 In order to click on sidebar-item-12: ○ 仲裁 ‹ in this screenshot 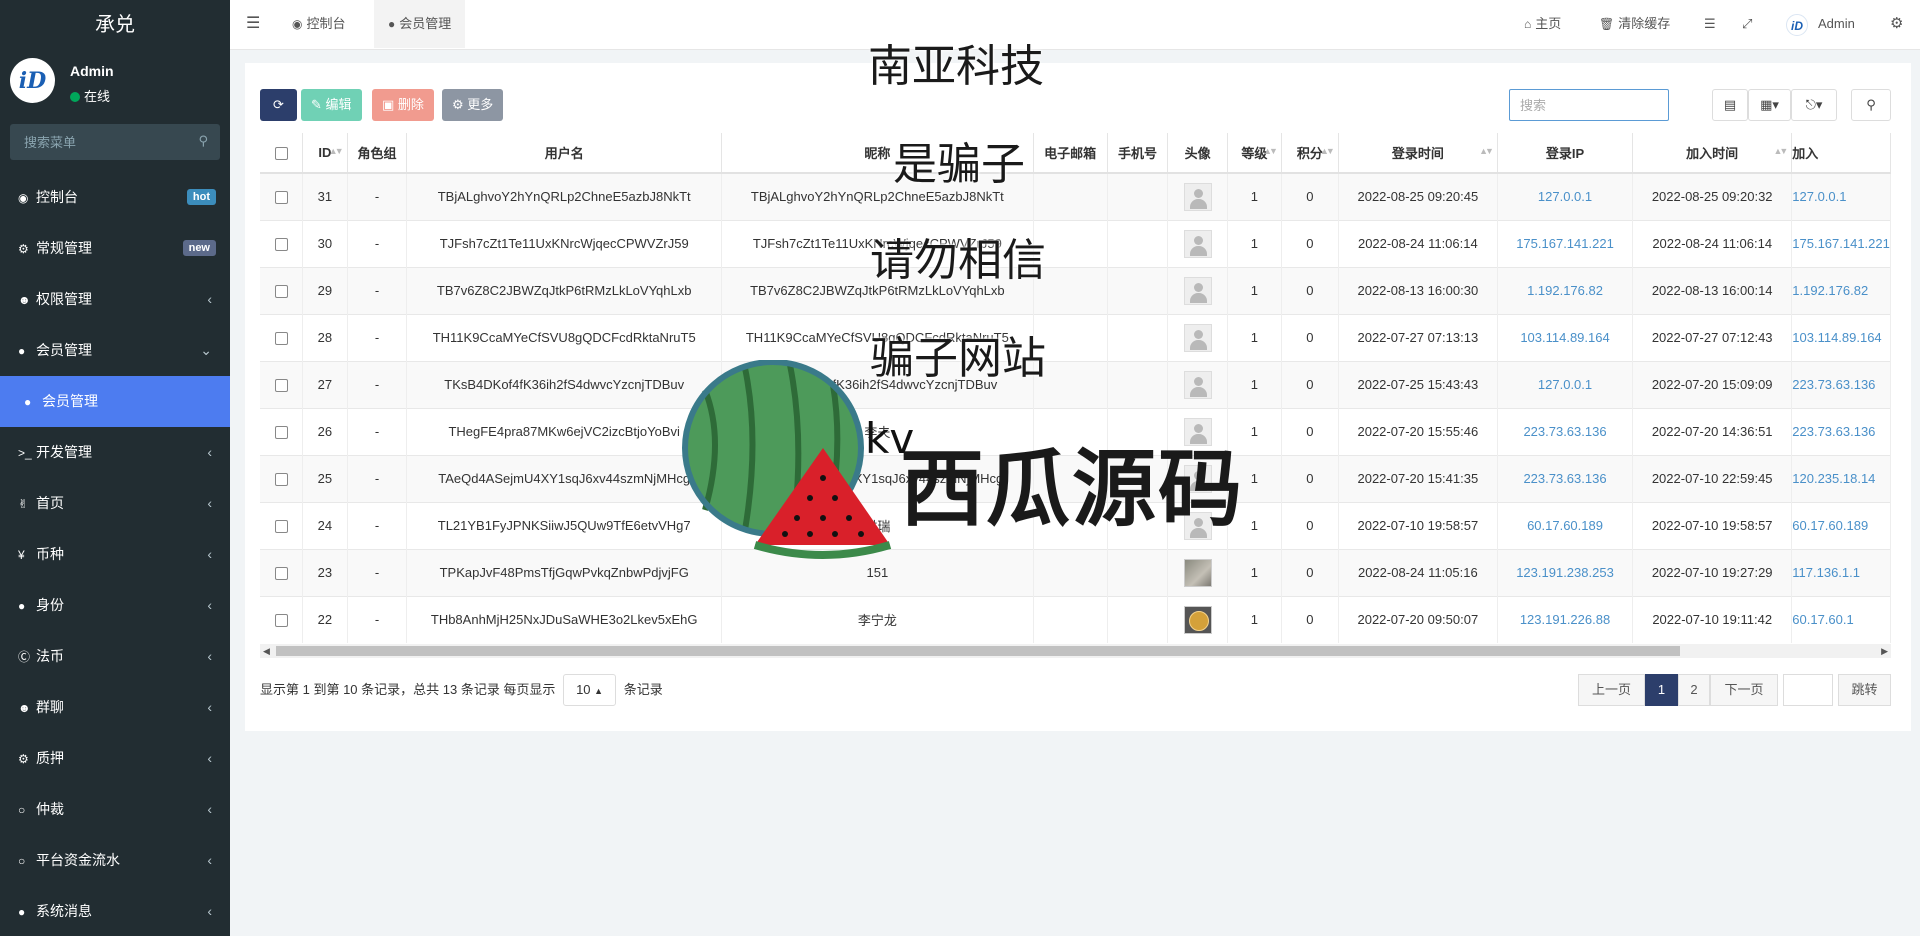, I will do `click(115, 809)`.